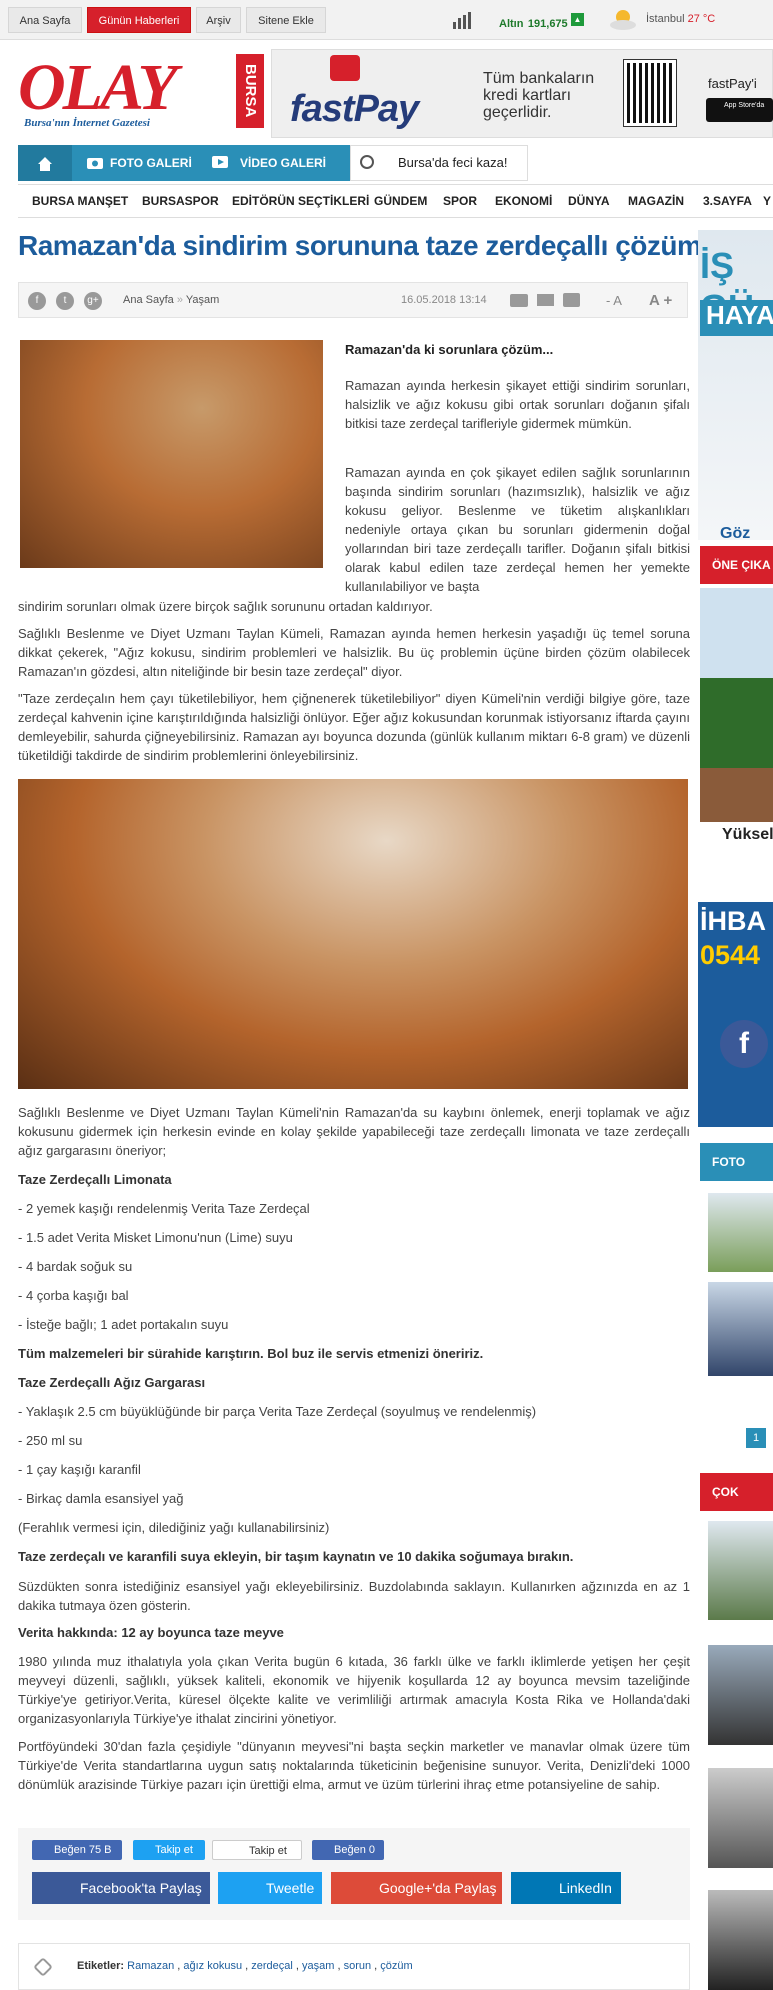 This screenshot has height=1990, width=773. I want to click on ad-text-3: geçerlidir., so click(517, 112).